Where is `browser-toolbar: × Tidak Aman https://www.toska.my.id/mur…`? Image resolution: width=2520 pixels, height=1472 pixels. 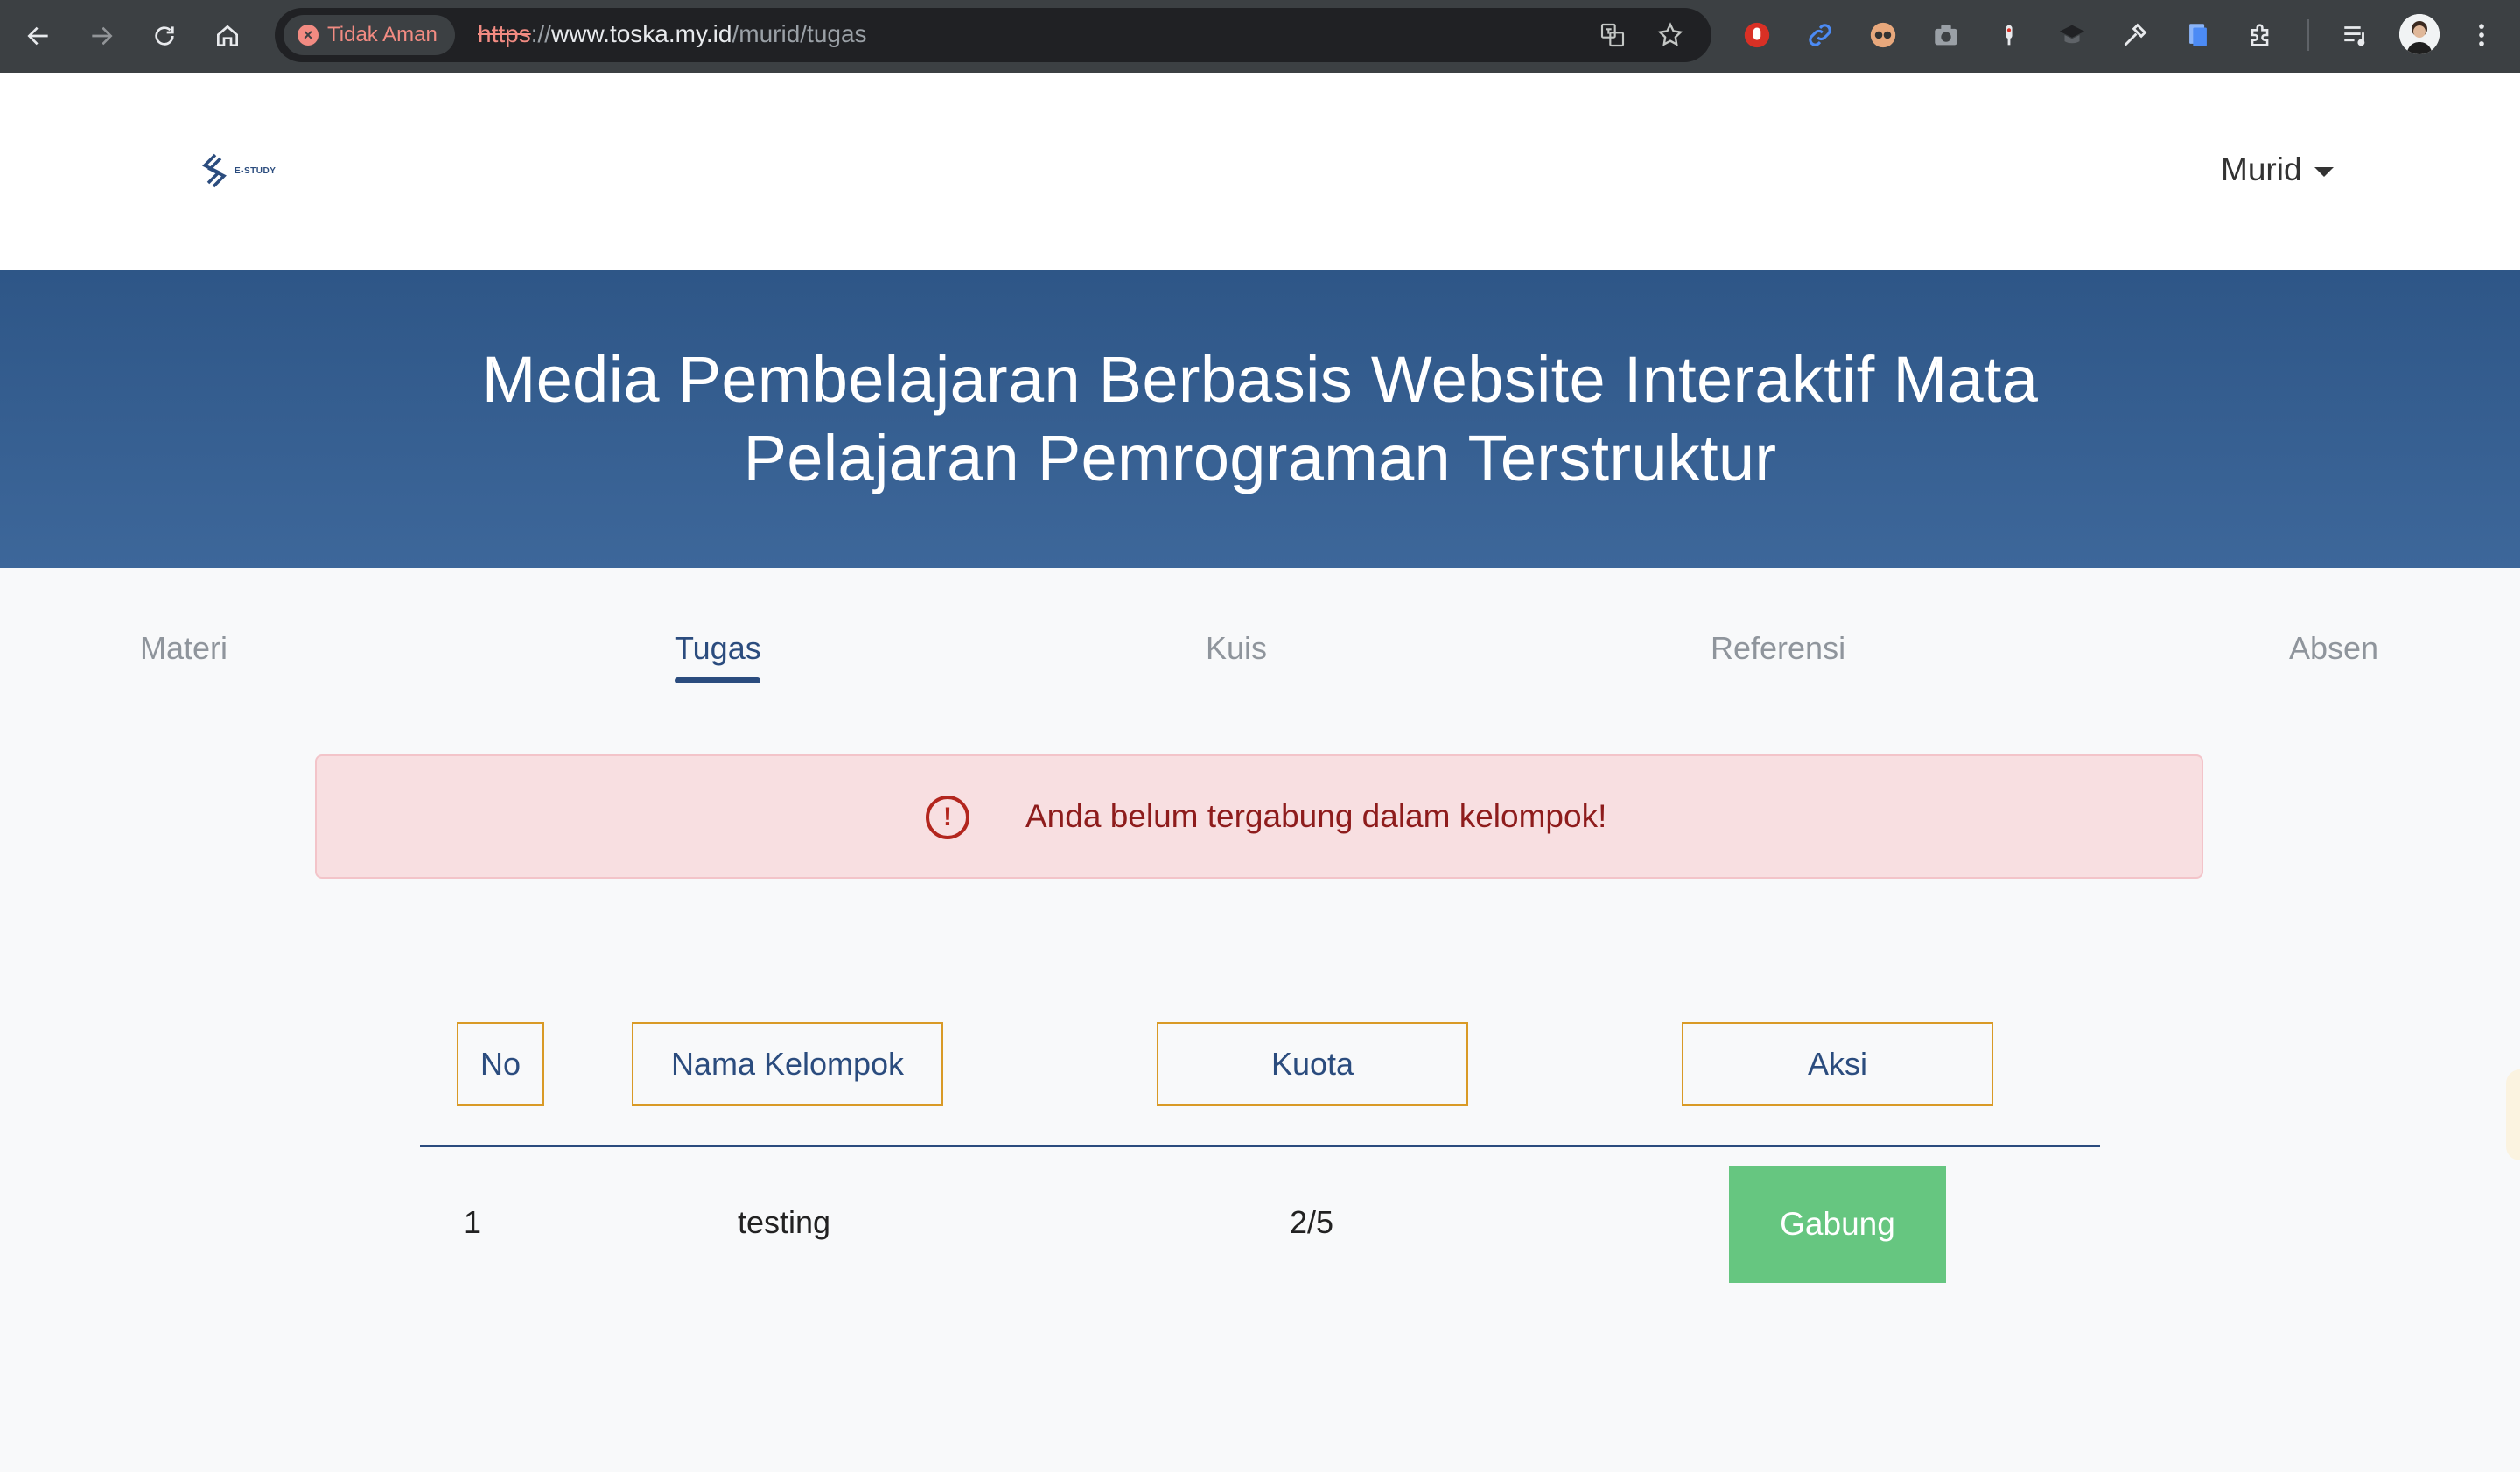 browser-toolbar: × Tidak Aman https://www.toska.my.id/mur… is located at coordinates (1260, 36).